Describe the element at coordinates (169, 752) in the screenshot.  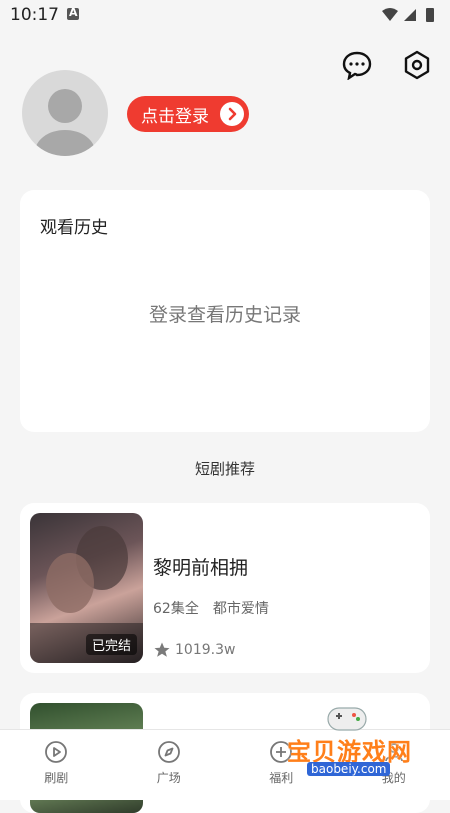
I see `compass-icon` at that location.